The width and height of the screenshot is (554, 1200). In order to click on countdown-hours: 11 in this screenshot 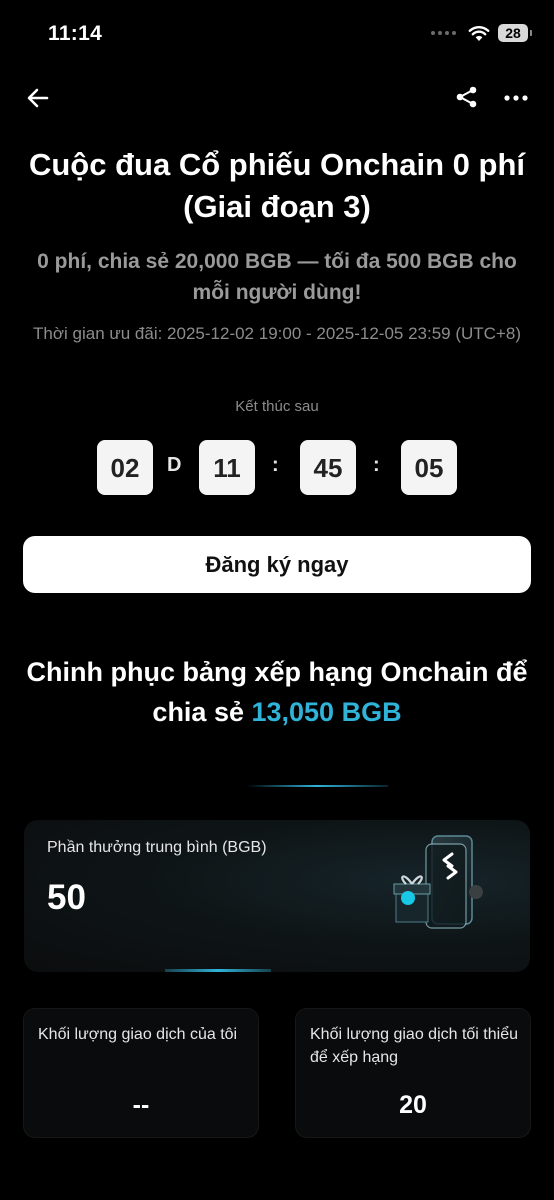, I will do `click(227, 467)`.